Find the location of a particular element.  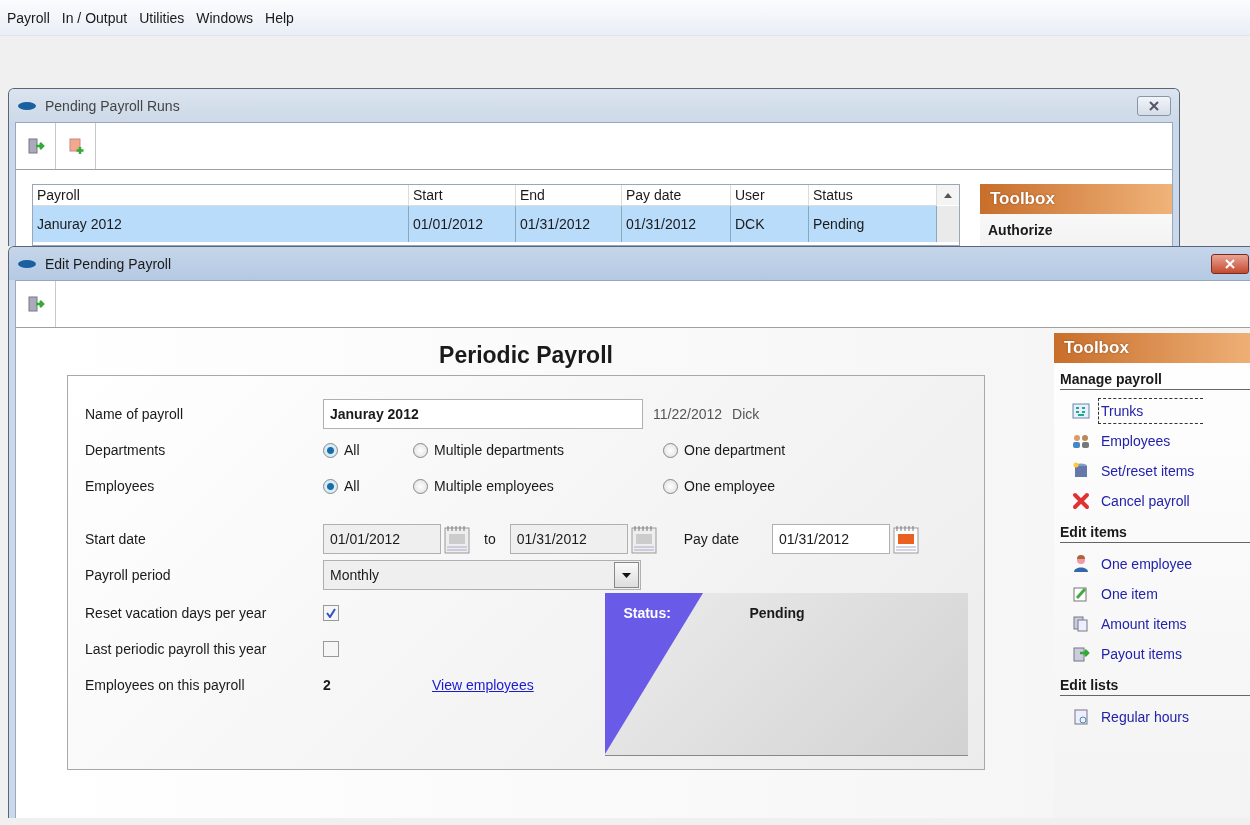

table-cell: Januray 2012 is located at coordinates (221, 224).